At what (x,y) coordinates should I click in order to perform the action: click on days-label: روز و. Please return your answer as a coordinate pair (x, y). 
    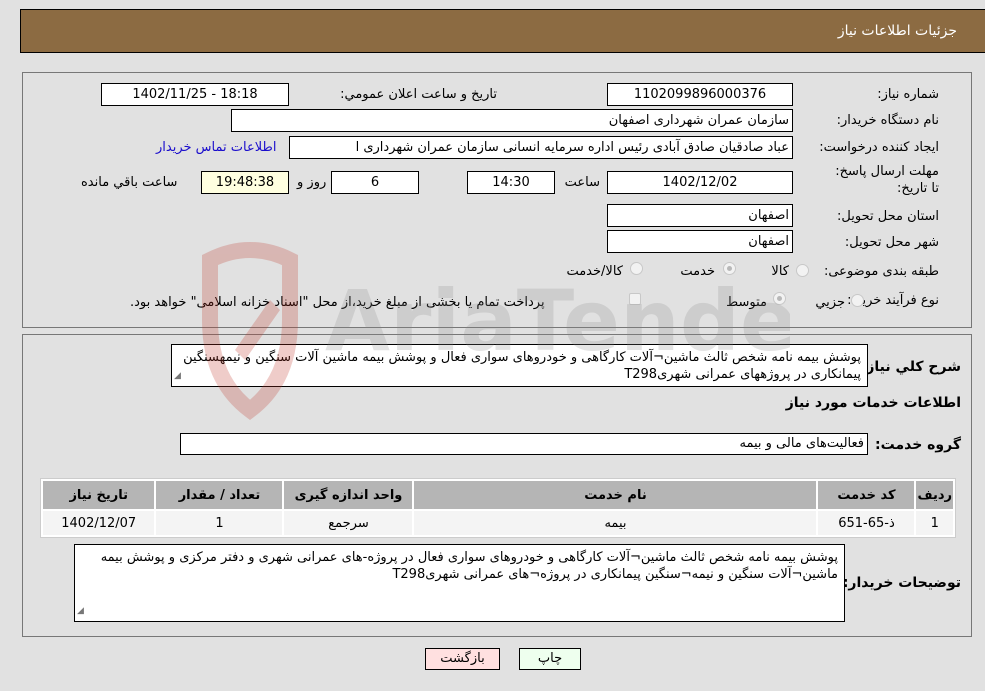
    Looking at the image, I should click on (312, 182).